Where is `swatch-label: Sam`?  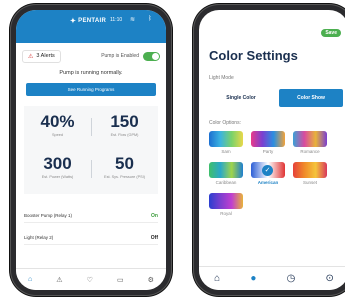
swatch-label: Sam is located at coordinates (226, 151).